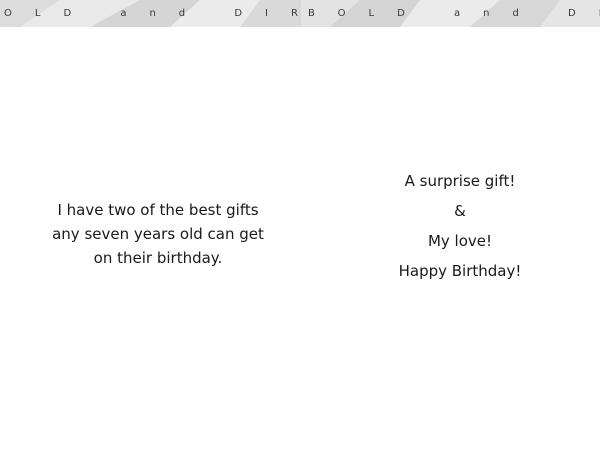 The image size is (600, 450). I want to click on header-banner: OLD and DIRECT BOLD and DIREC, so click(300, 13).